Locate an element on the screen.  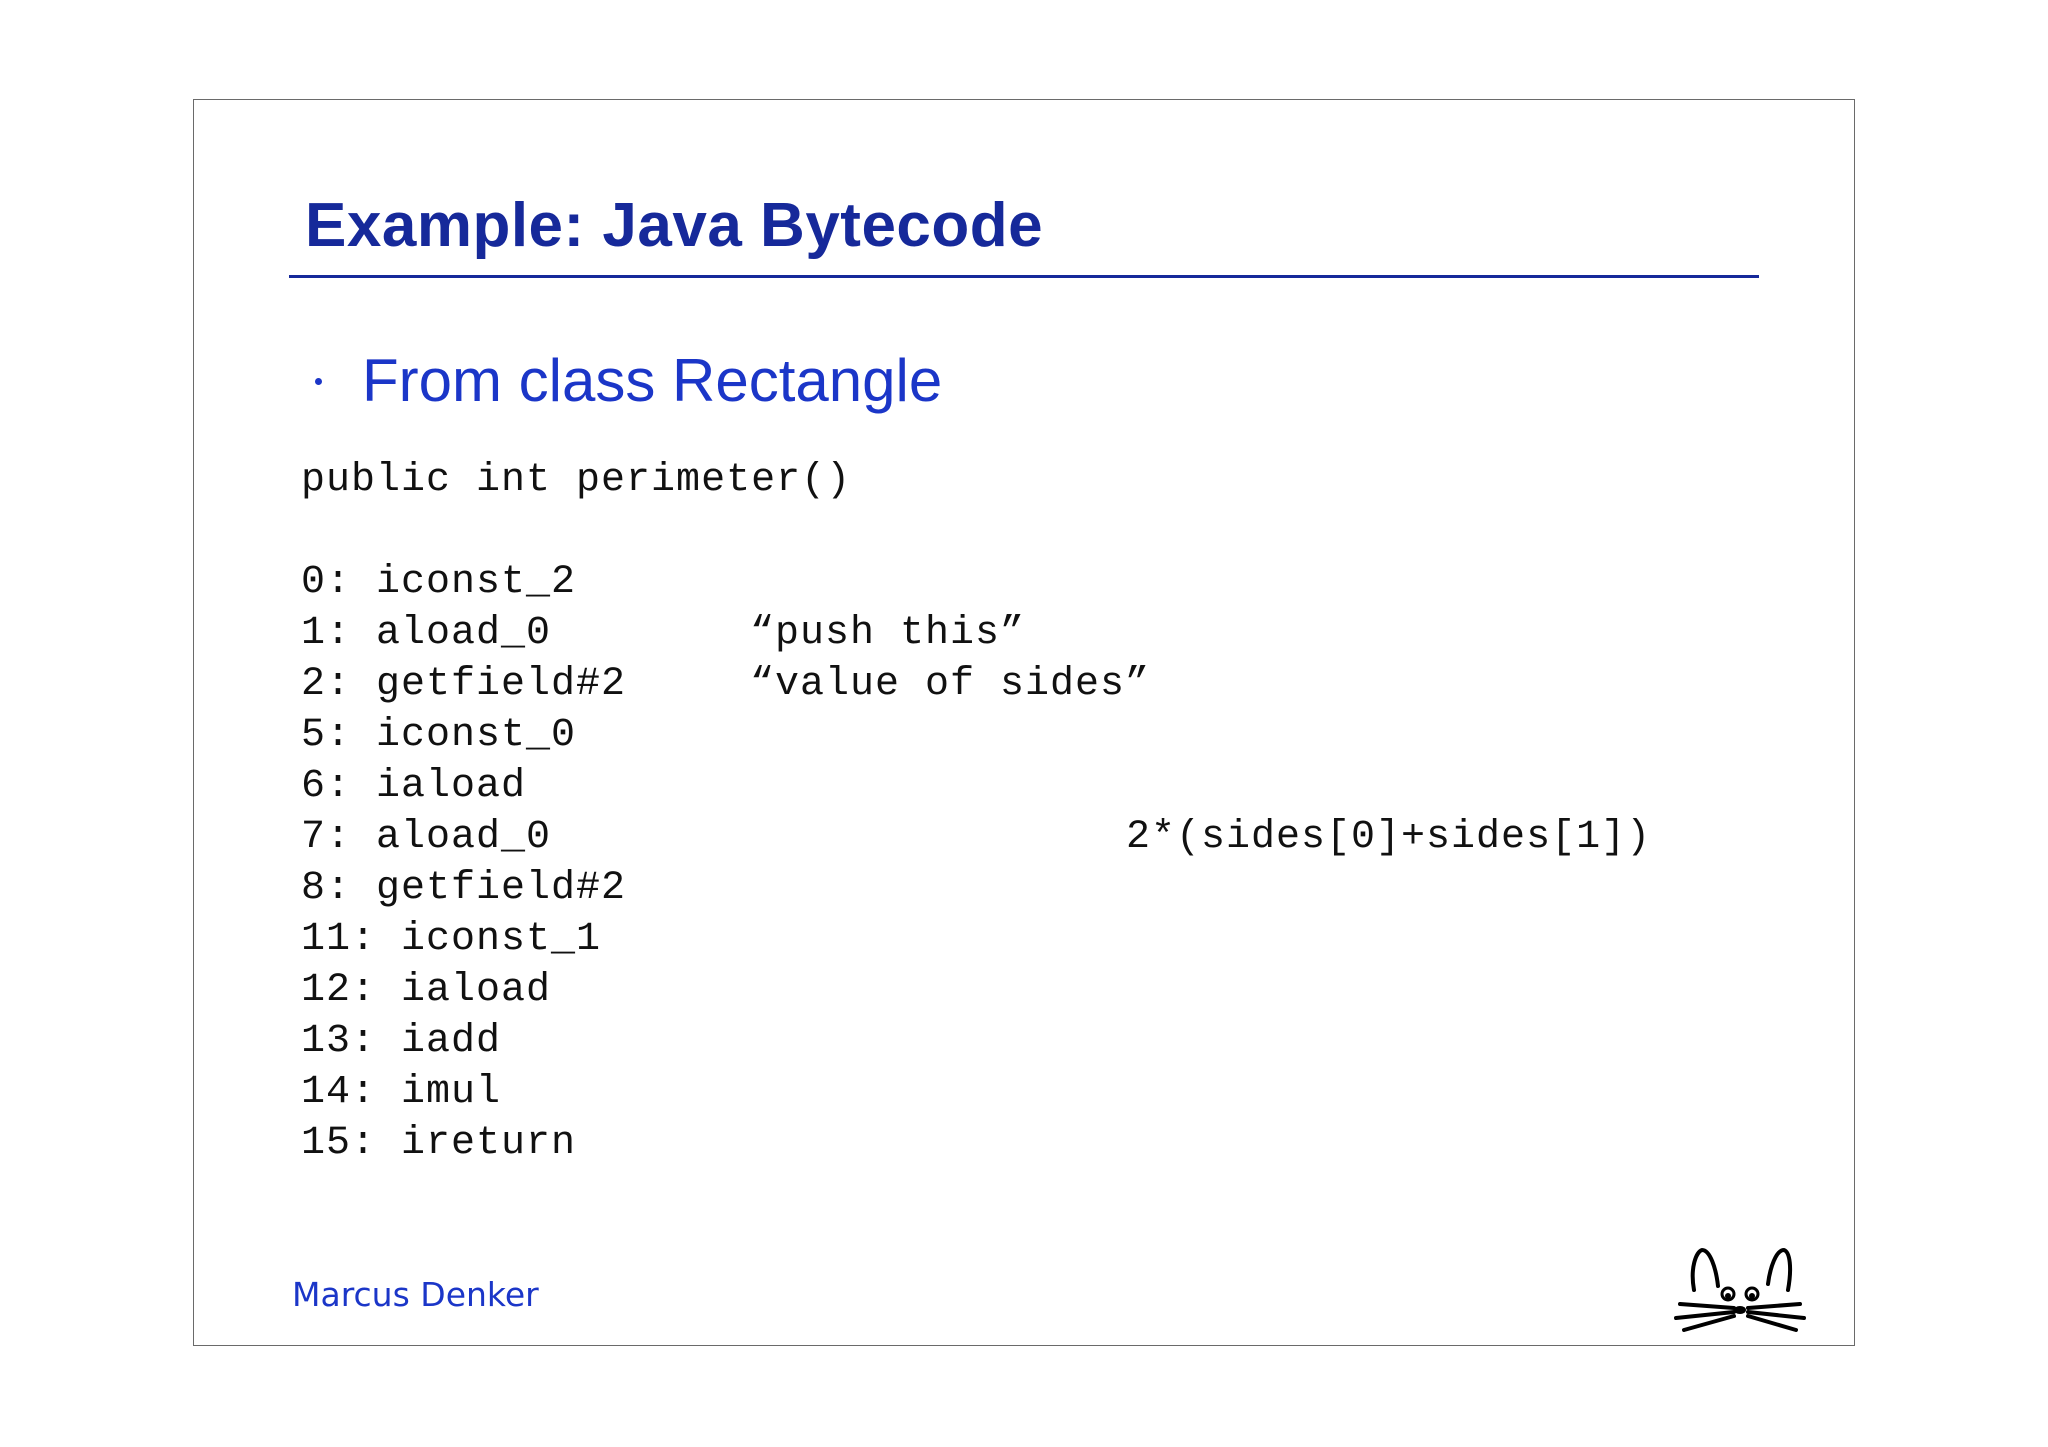
author-name: Marcus Denker is located at coordinates (415, 1294).